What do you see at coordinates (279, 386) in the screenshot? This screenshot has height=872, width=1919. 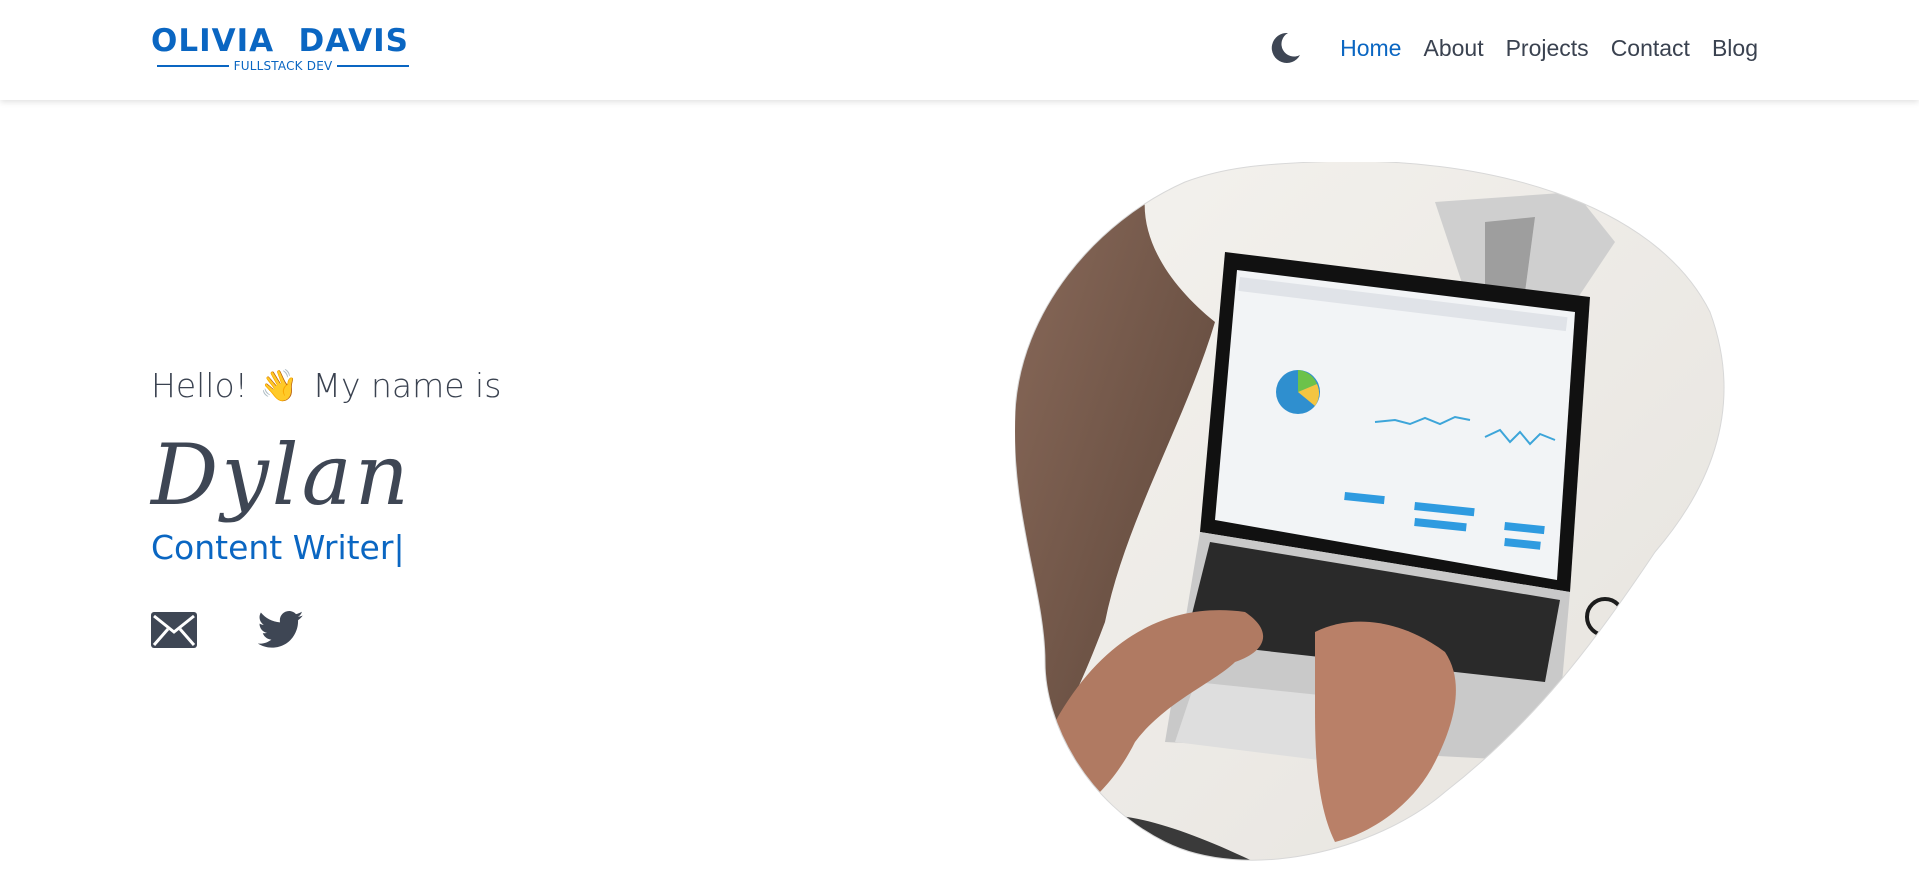 I see `waving-hand-icon: 👋` at bounding box center [279, 386].